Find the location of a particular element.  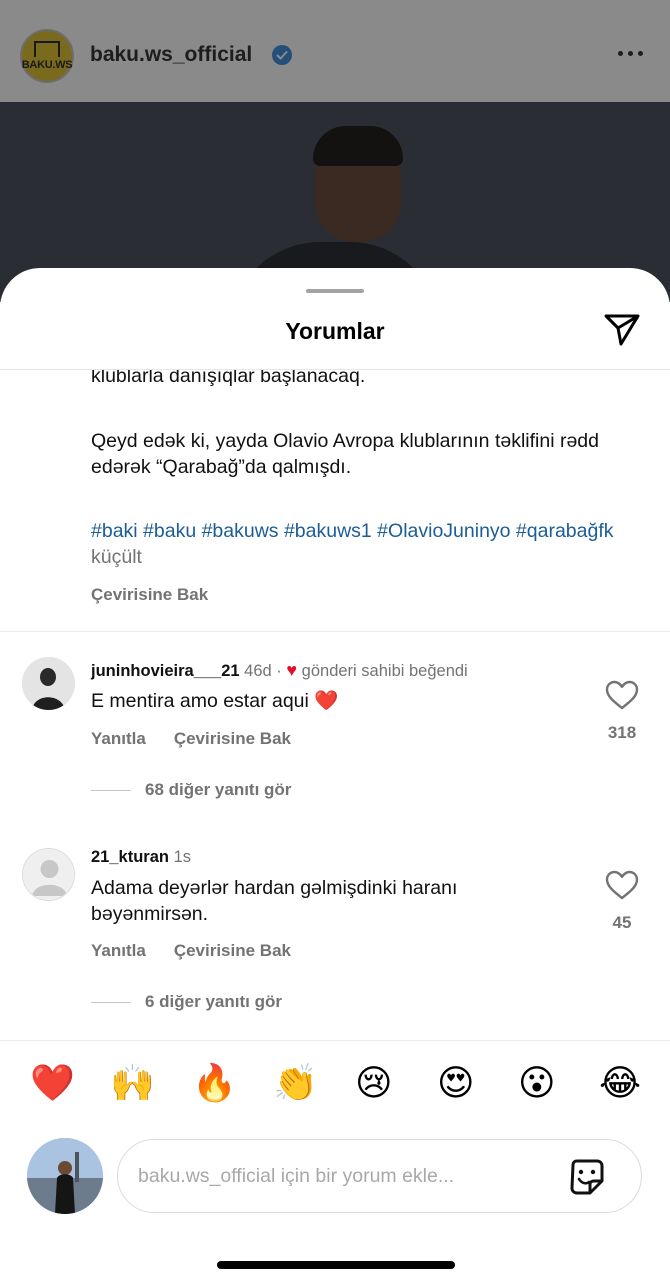

comment-text: E mentira amo estar aqui ❤️ is located at coordinates (215, 701).